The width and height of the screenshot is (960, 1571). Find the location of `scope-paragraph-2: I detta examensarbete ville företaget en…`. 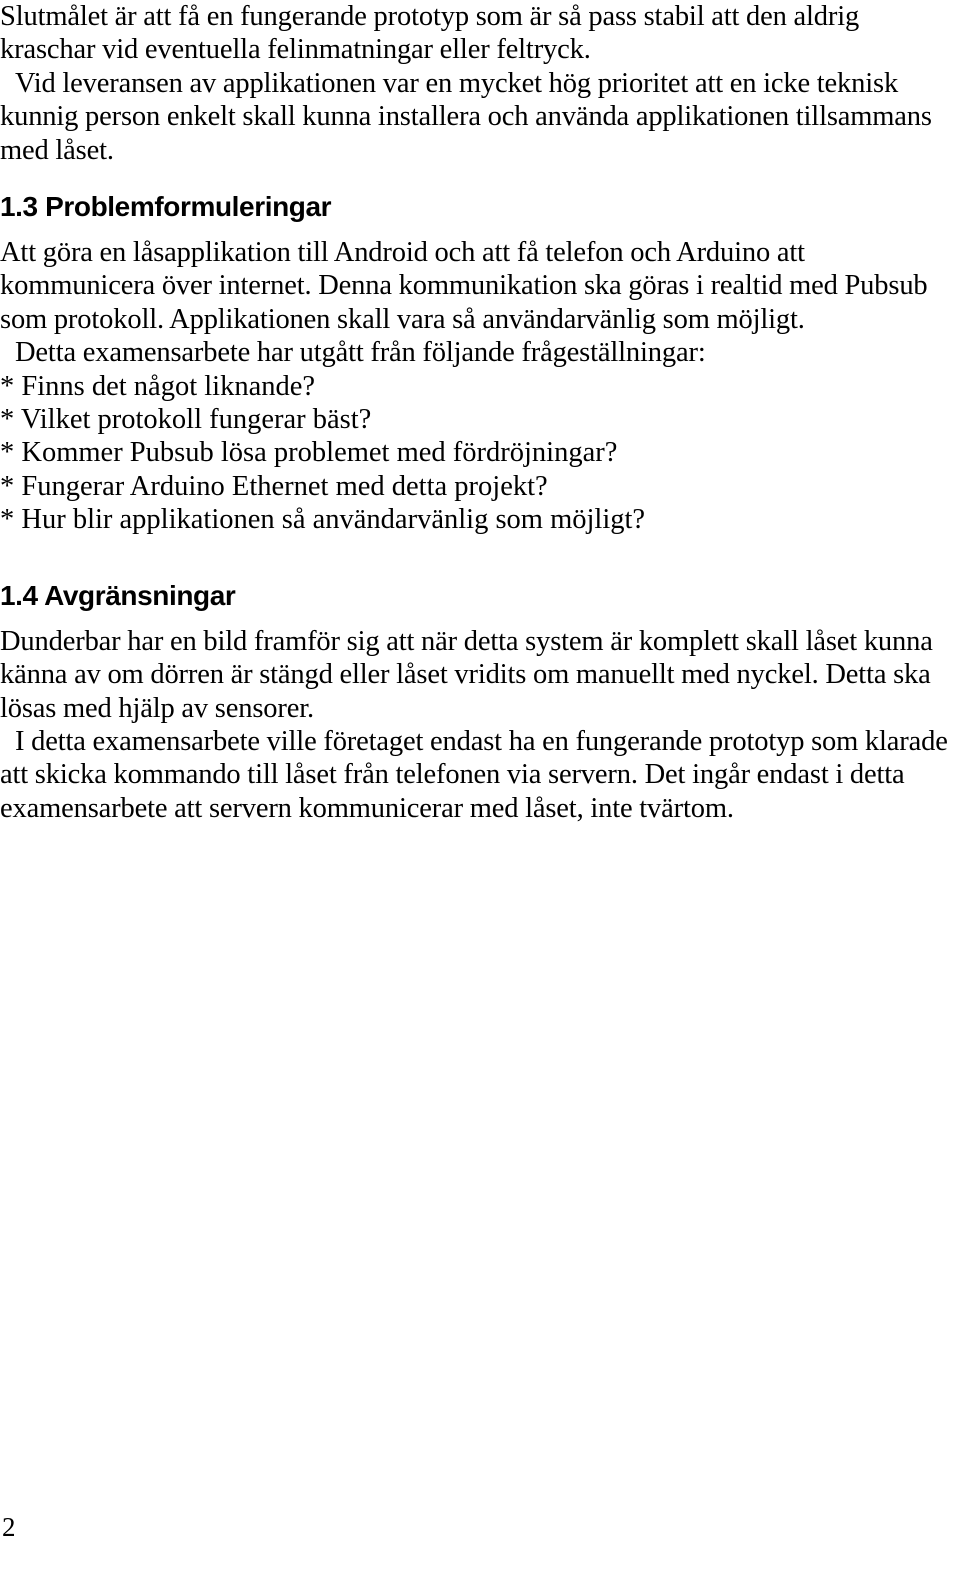

scope-paragraph-2: I detta examensarbete ville företaget en… is located at coordinates (474, 774).